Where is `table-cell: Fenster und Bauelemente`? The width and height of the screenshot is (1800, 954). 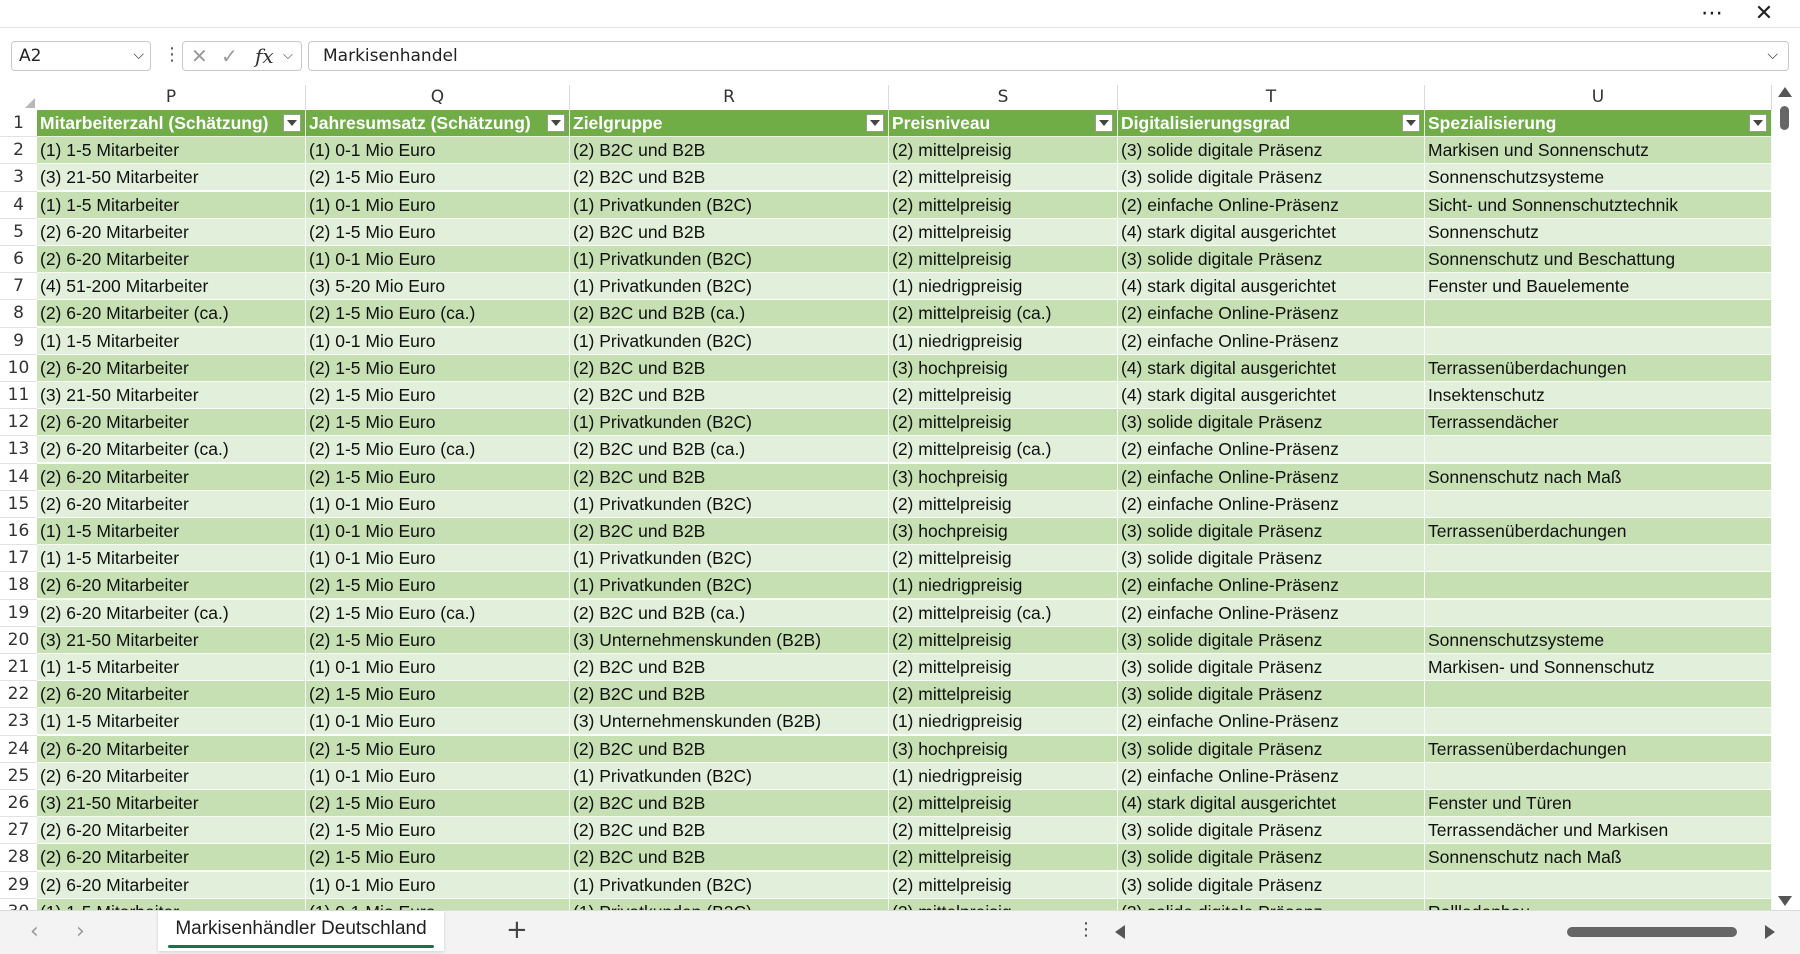
table-cell: Fenster und Bauelemente is located at coordinates (1598, 287).